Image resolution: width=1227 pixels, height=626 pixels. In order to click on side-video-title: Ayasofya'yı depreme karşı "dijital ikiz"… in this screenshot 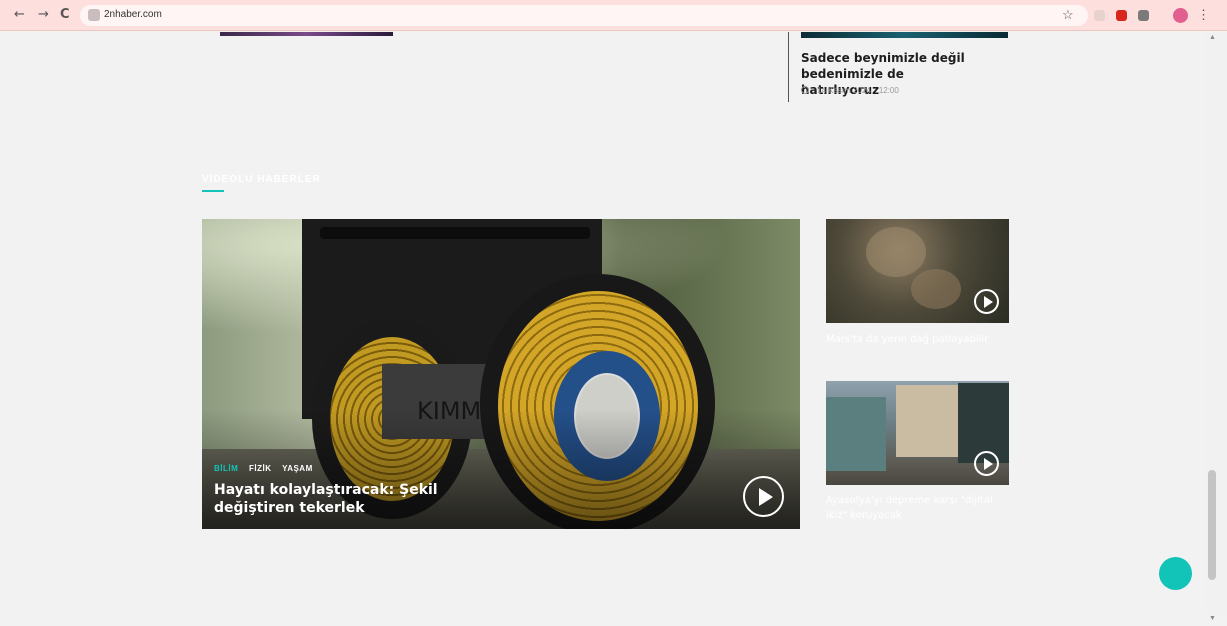, I will do `click(916, 508)`.